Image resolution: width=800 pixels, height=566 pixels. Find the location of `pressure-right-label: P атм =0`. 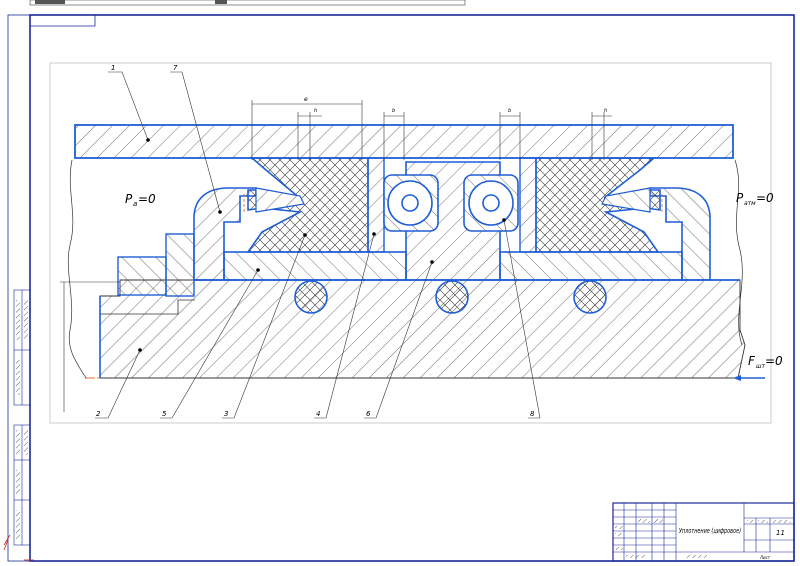

pressure-right-label: P атм =0 is located at coordinates (755, 199).